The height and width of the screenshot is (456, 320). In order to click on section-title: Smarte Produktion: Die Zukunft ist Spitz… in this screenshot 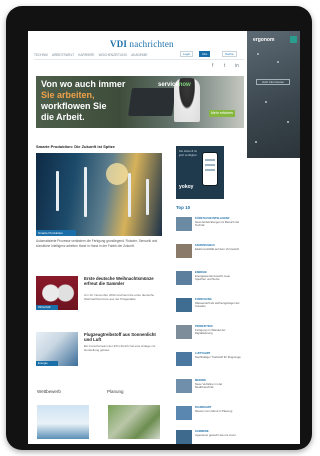, I will do `click(75, 146)`.